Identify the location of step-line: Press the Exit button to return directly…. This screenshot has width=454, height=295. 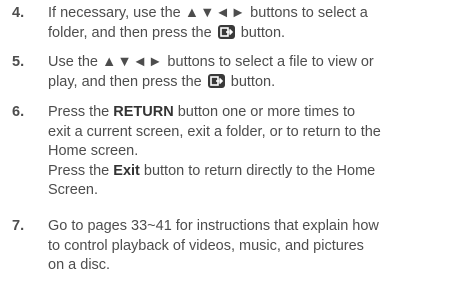
(212, 170).